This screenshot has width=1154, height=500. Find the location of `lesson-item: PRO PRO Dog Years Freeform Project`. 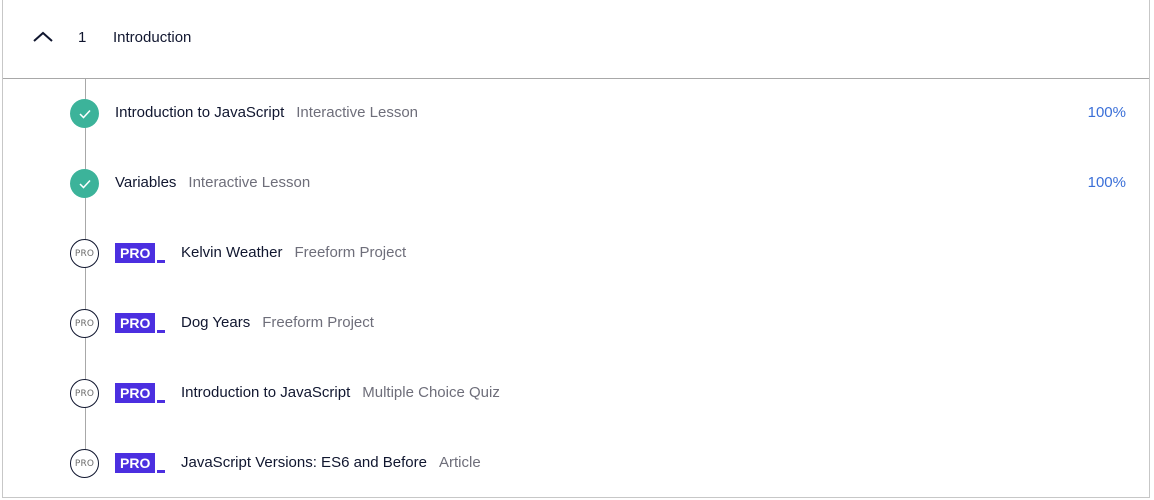

lesson-item: PRO PRO Dog Years Freeform Project is located at coordinates (577, 324).